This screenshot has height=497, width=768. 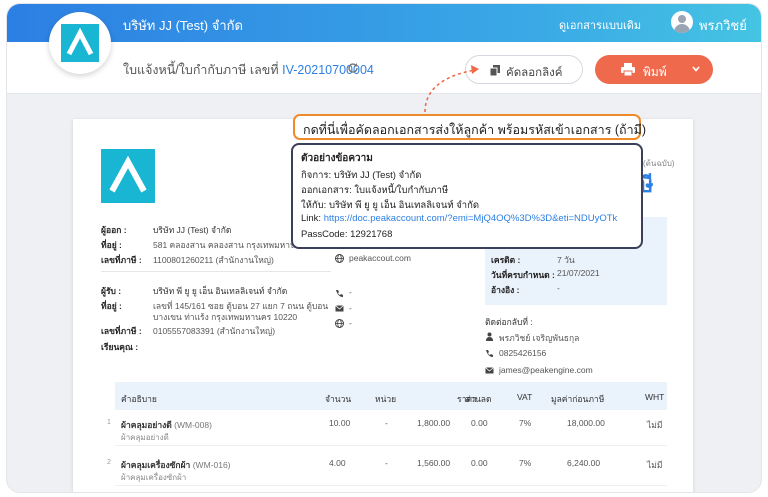 What do you see at coordinates (224, 245) in the screenshot?
I see `issuer-address: 581 คลองสาน คลองสาน กรุงเทพมหาน` at bounding box center [224, 245].